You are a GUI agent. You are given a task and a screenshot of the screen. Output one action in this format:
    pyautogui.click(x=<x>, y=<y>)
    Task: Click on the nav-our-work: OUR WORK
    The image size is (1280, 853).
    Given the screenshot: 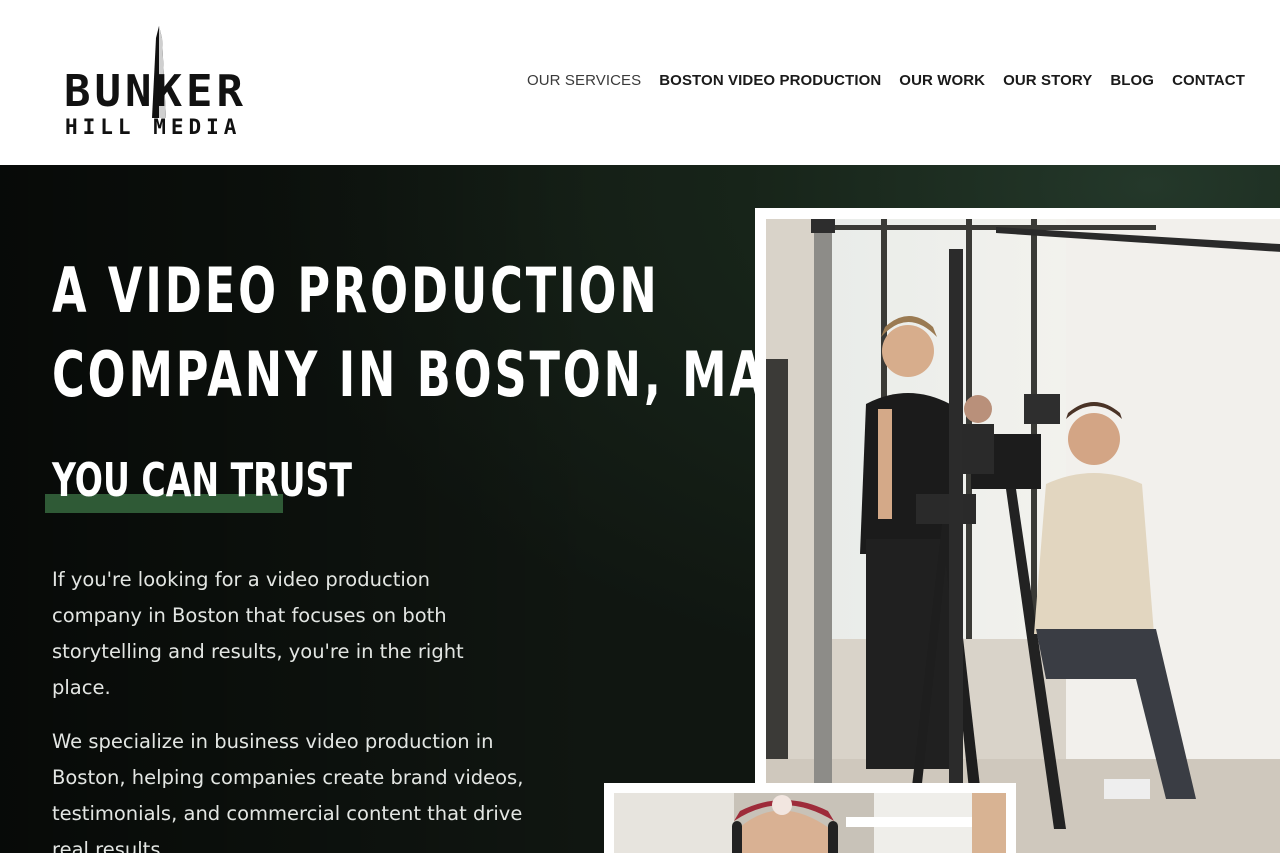 What is the action you would take?
    pyautogui.click(x=942, y=80)
    